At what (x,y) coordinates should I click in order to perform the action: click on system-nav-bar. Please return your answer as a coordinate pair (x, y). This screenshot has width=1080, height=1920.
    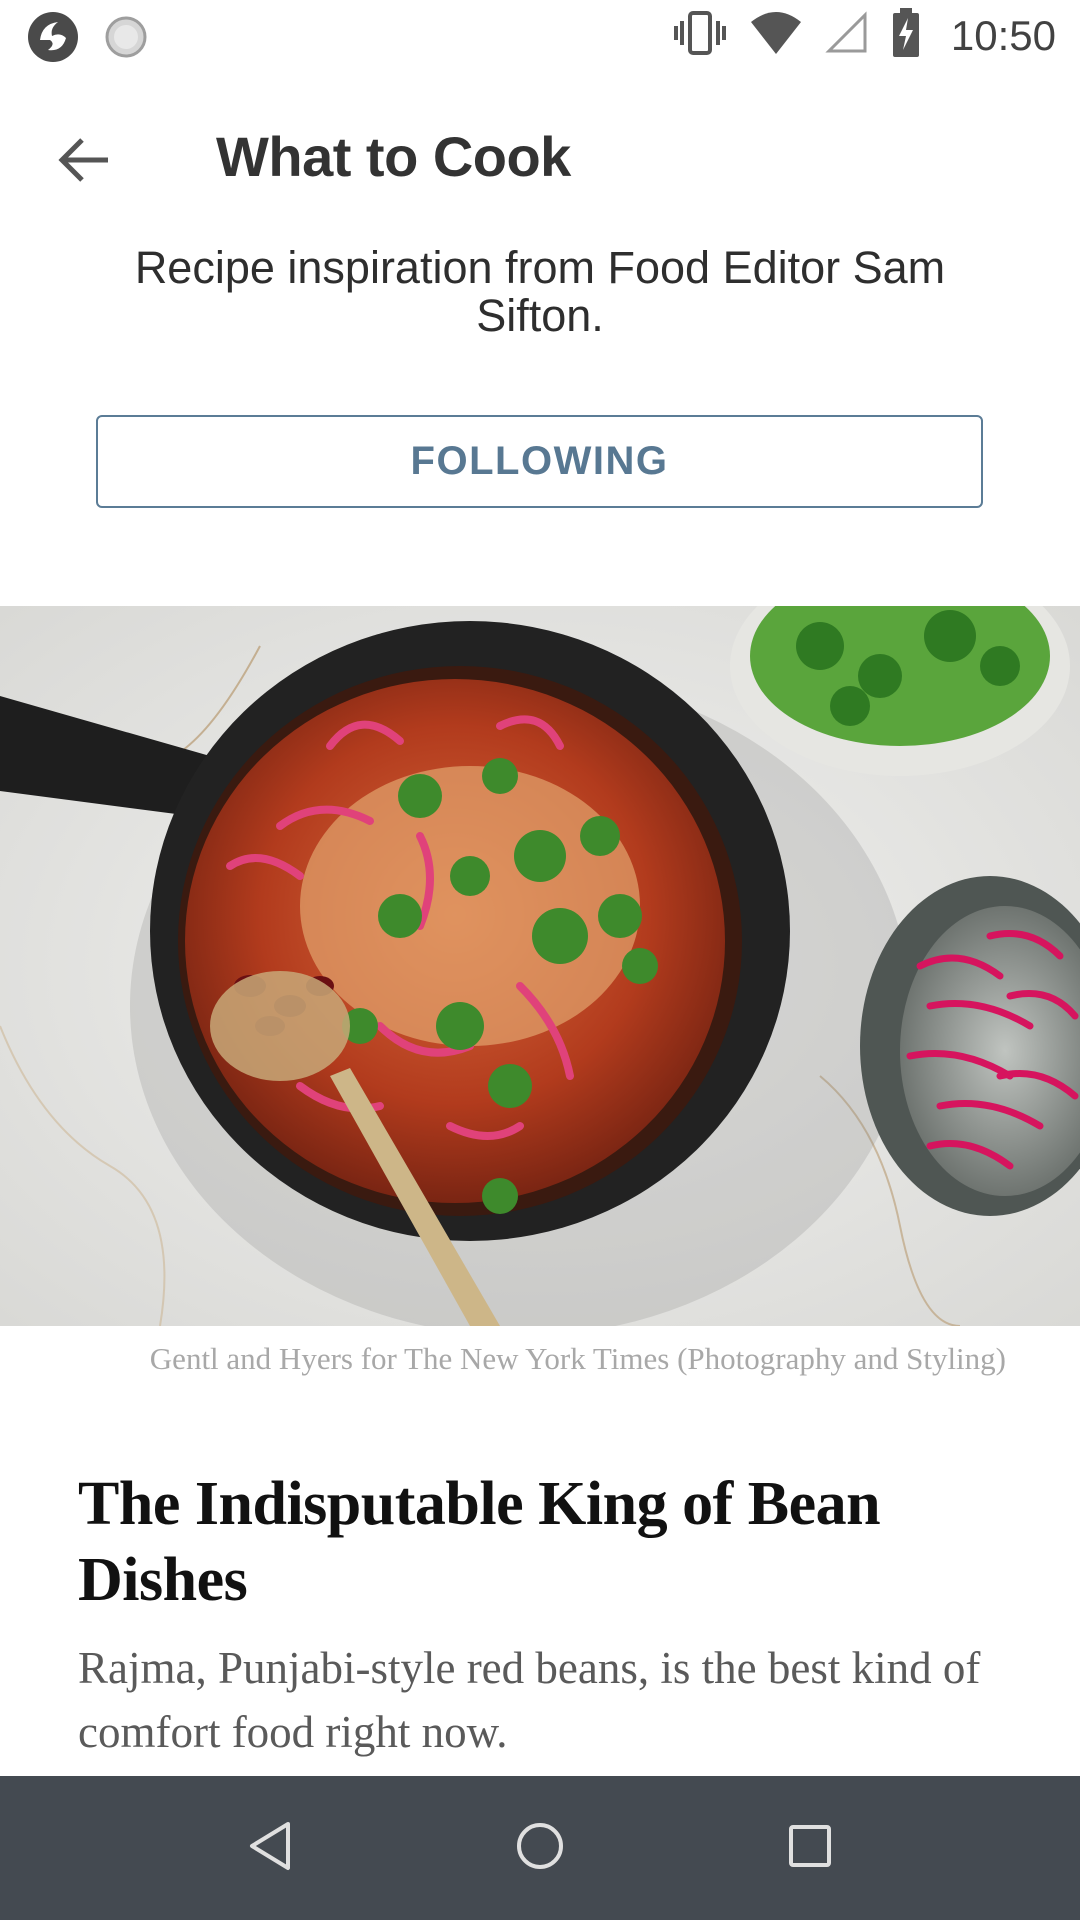
    Looking at the image, I should click on (540, 1848).